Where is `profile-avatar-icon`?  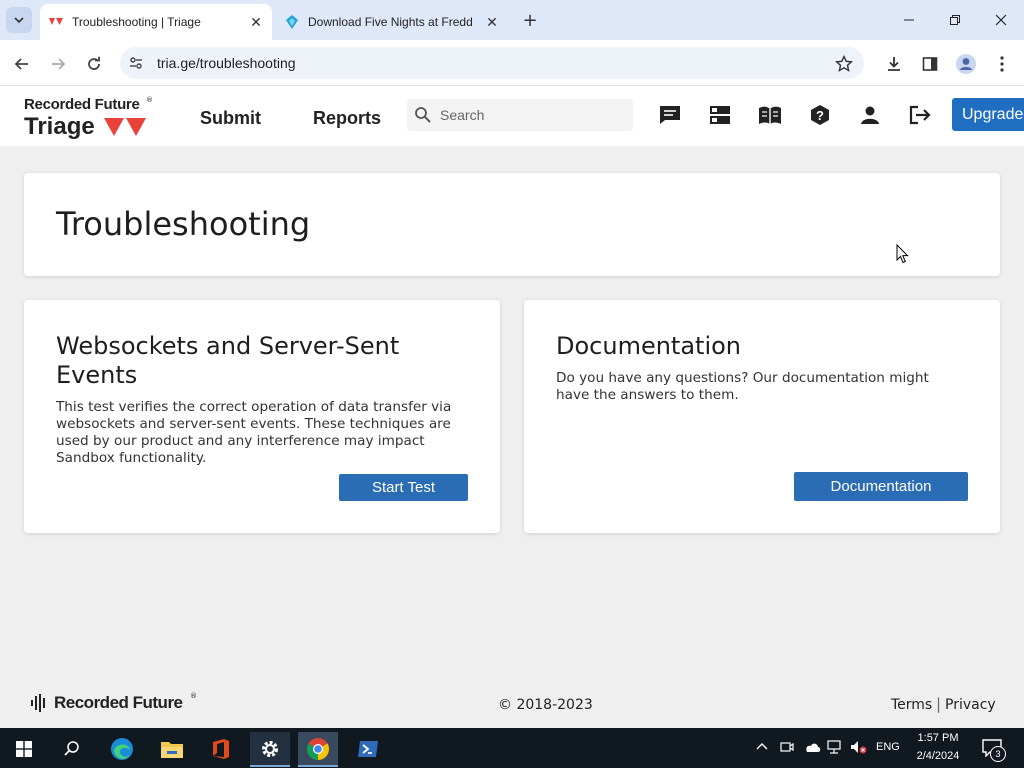
profile-avatar-icon is located at coordinates (966, 64).